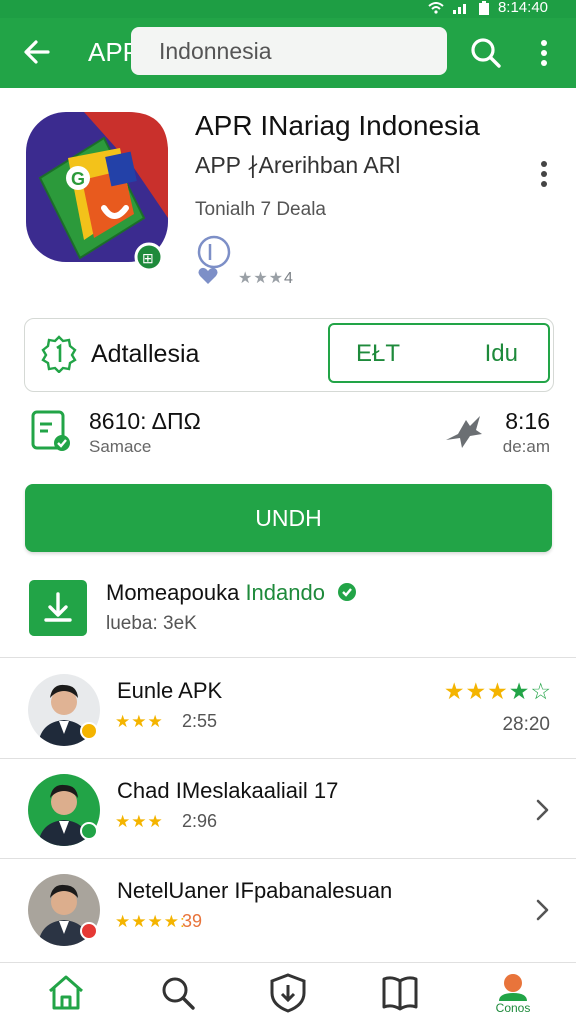 The image size is (576, 1024). What do you see at coordinates (347, 592) in the screenshot?
I see `verified-check-icon` at bounding box center [347, 592].